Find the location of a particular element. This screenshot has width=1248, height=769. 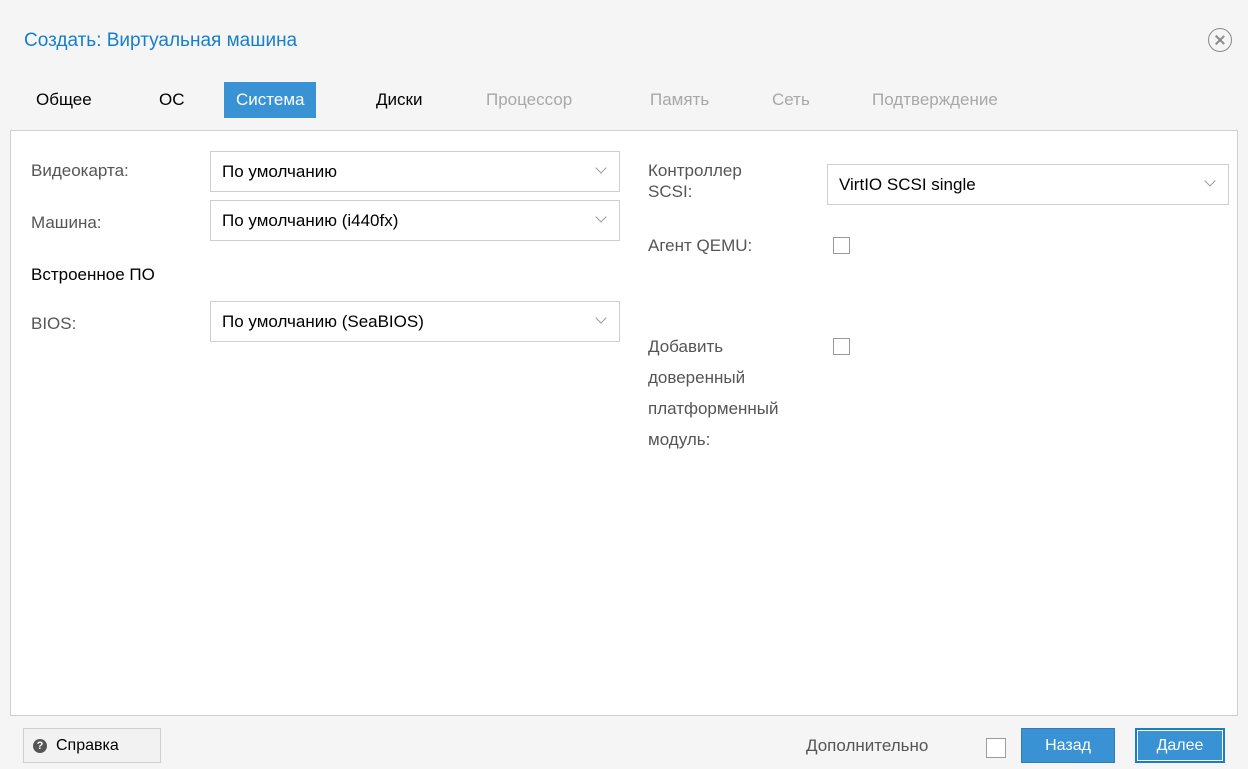

tpm-label-line4: модуль: is located at coordinates (679, 439).